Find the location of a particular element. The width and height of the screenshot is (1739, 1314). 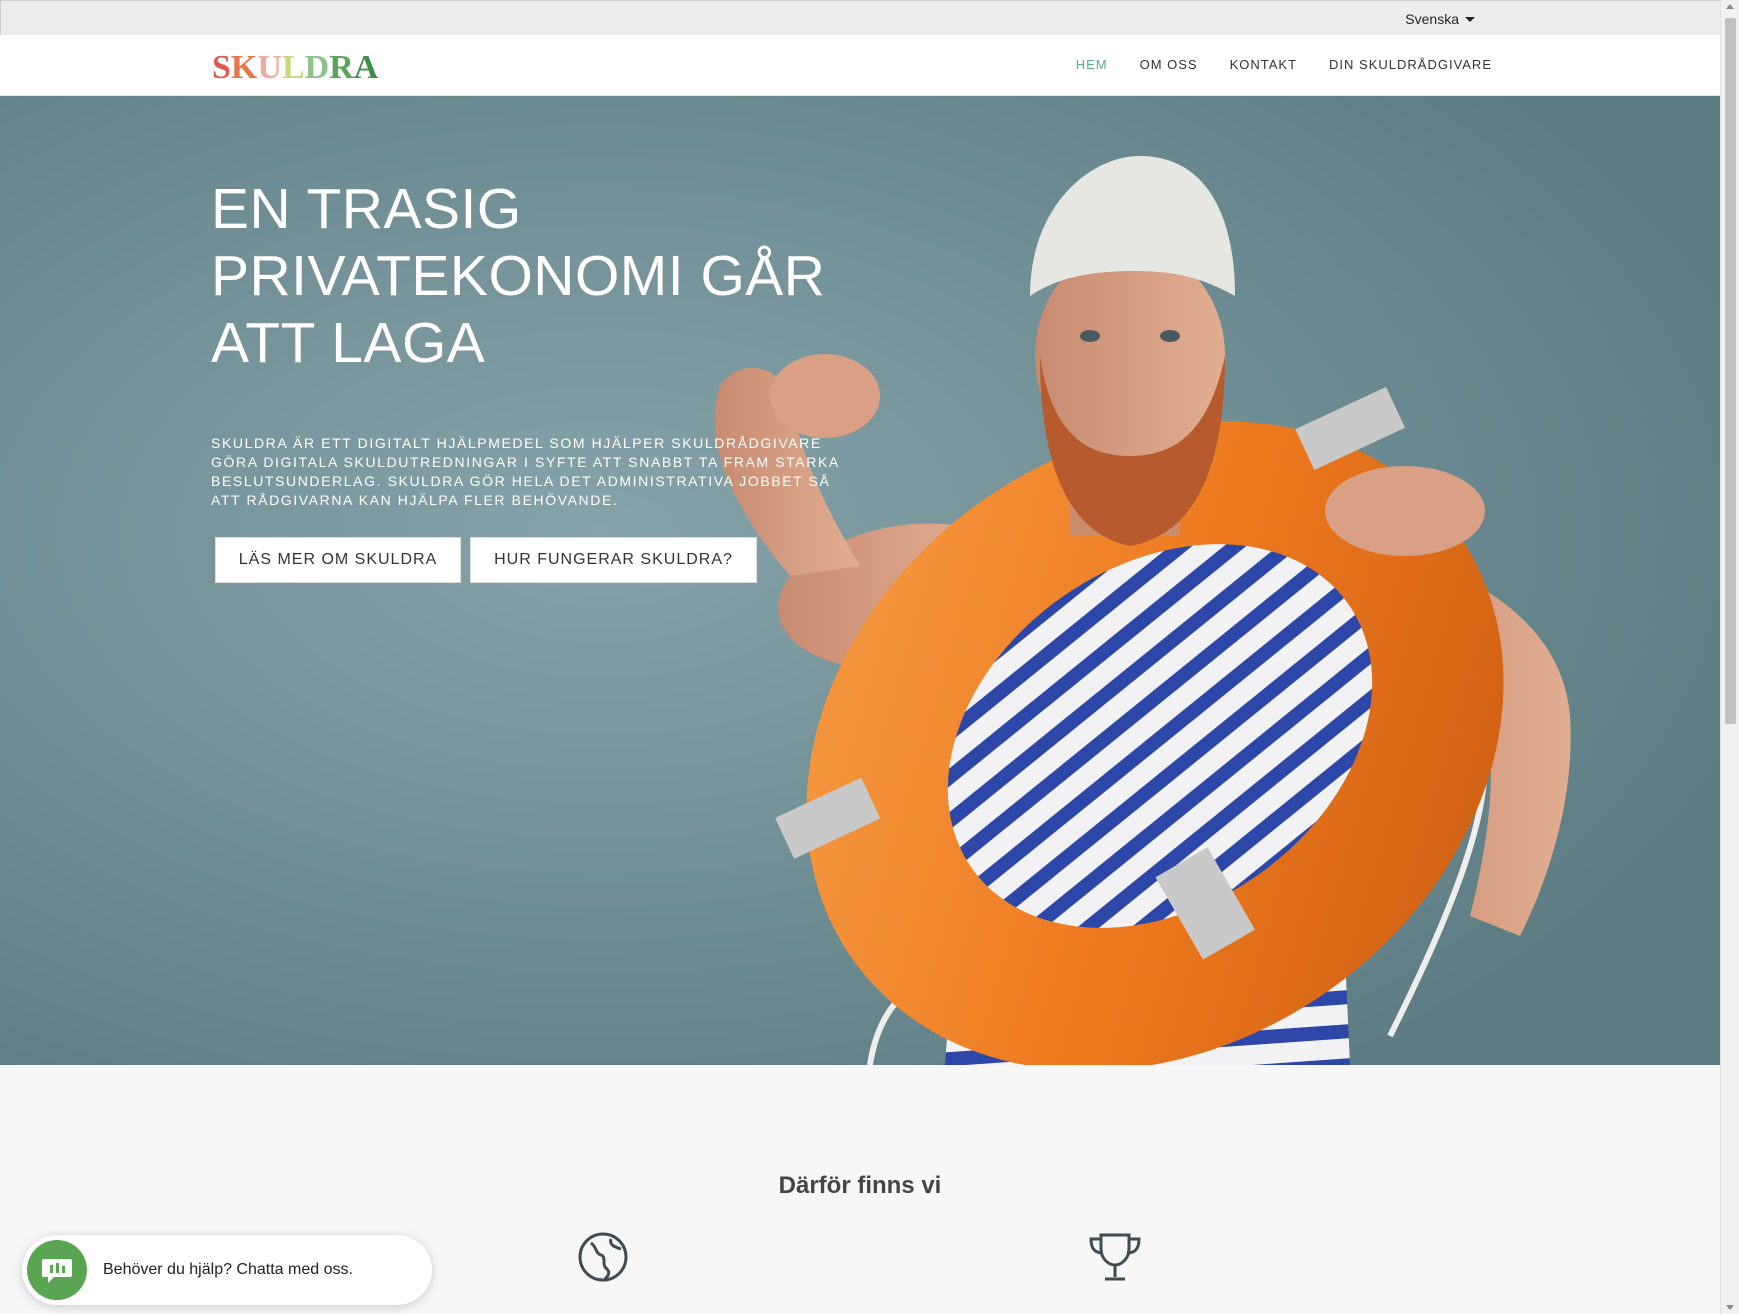

nav-item-din-skuldradgivare: DIN SKULDRÅDGIVARE is located at coordinates (1410, 64).